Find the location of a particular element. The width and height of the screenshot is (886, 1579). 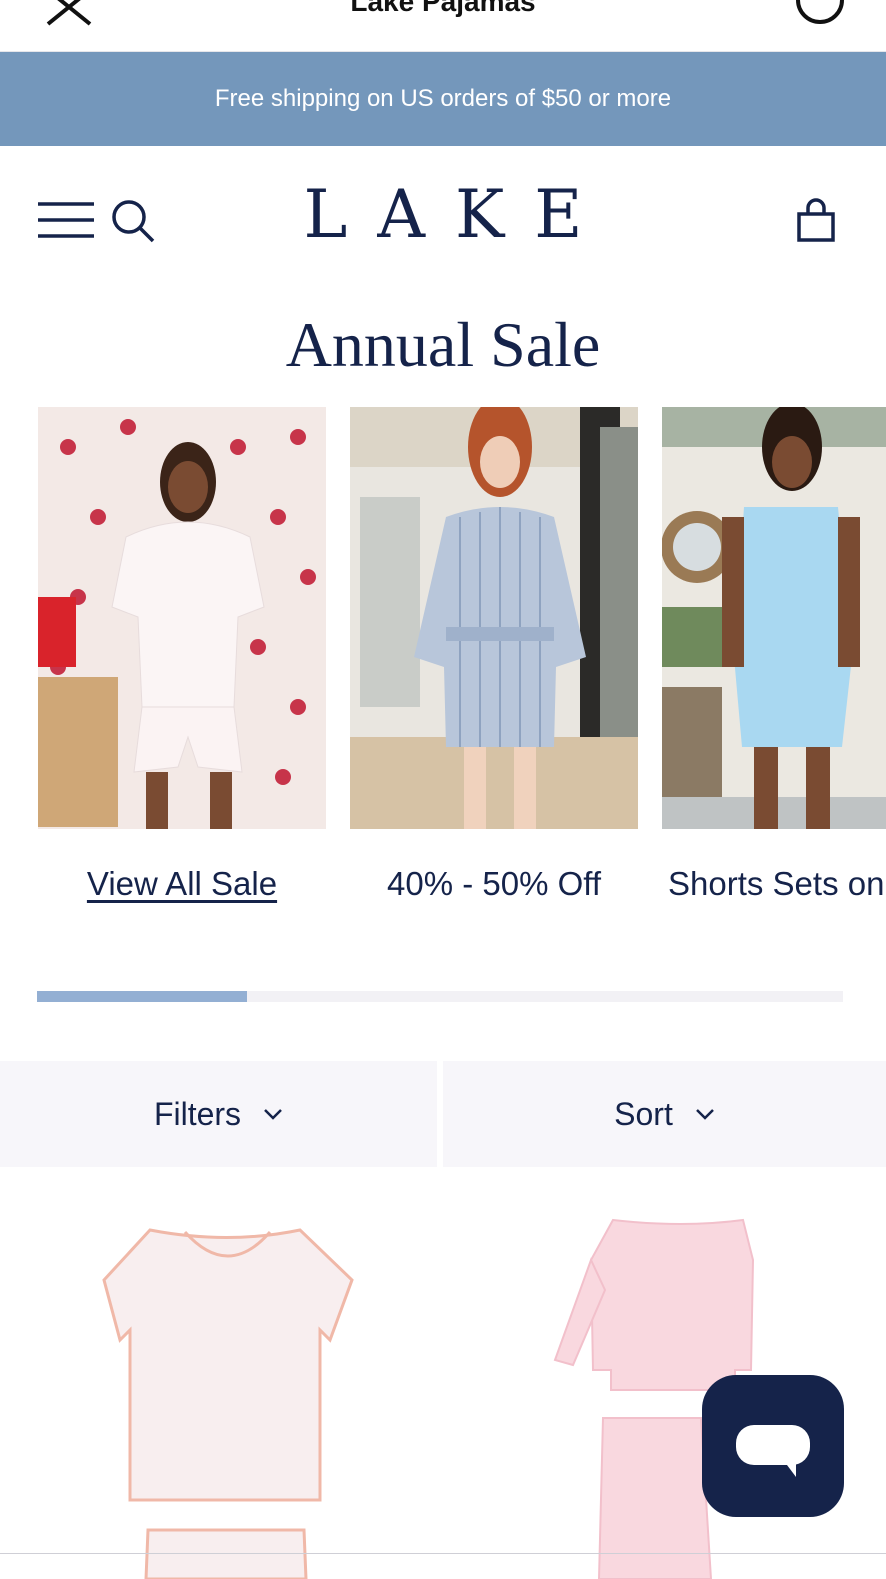

chat-button is located at coordinates (773, 1446).